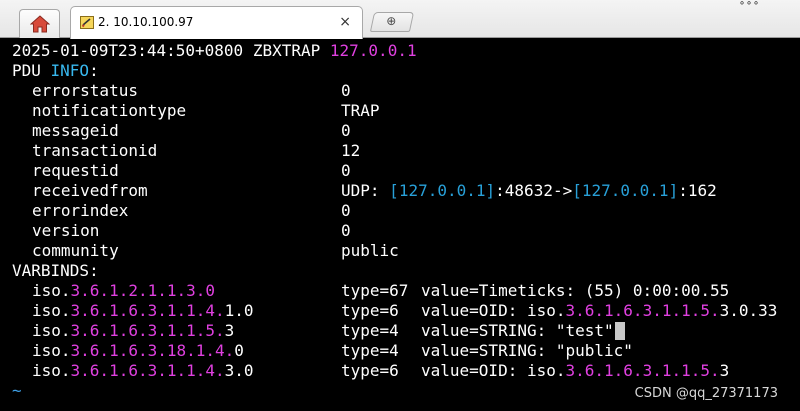  I want to click on value-text: value=STRING: "test", so click(517, 330).